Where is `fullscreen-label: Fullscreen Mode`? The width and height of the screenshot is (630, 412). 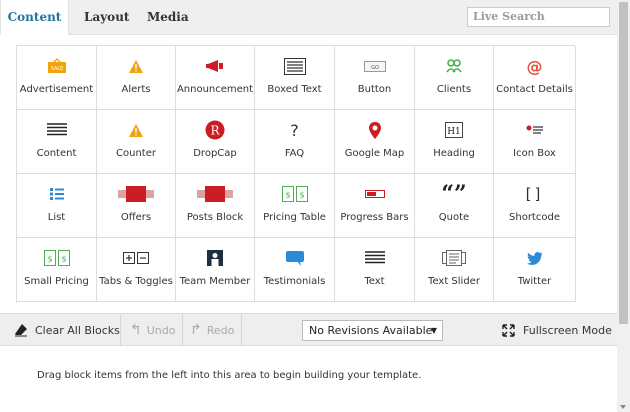 fullscreen-label: Fullscreen Mode is located at coordinates (567, 330).